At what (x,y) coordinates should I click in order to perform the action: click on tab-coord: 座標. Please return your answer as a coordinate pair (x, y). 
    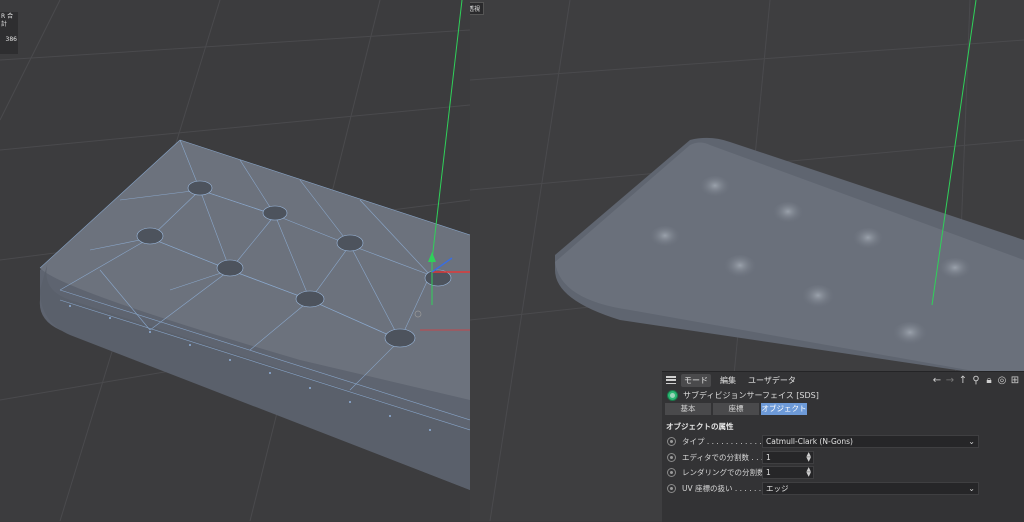
    Looking at the image, I should click on (736, 409).